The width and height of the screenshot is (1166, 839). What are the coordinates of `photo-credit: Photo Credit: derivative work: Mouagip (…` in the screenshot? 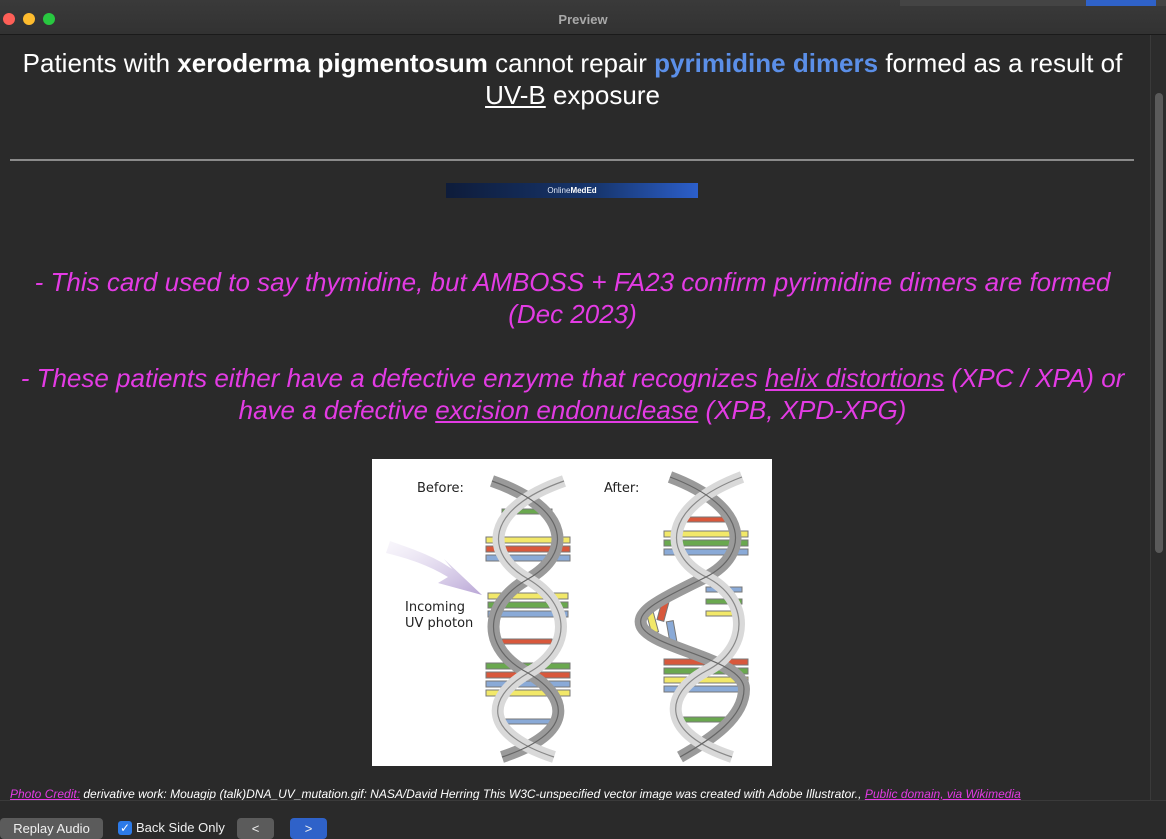 It's located at (515, 793).